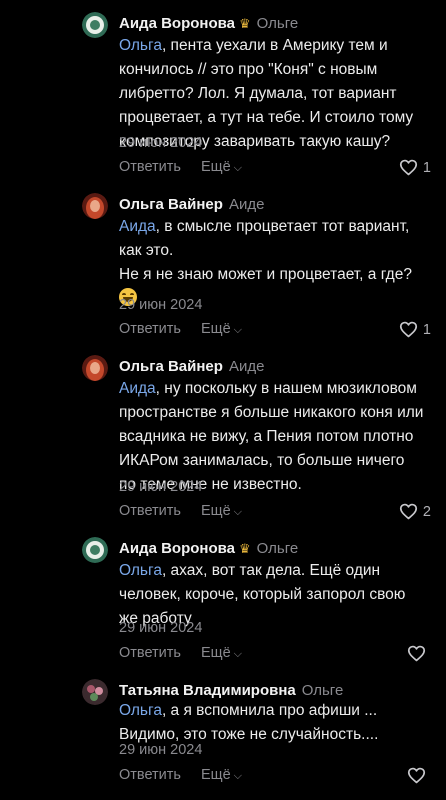 This screenshot has width=446, height=800. I want to click on comment-line: процветает, а тут на тебе. И стоило тому, so click(266, 117).